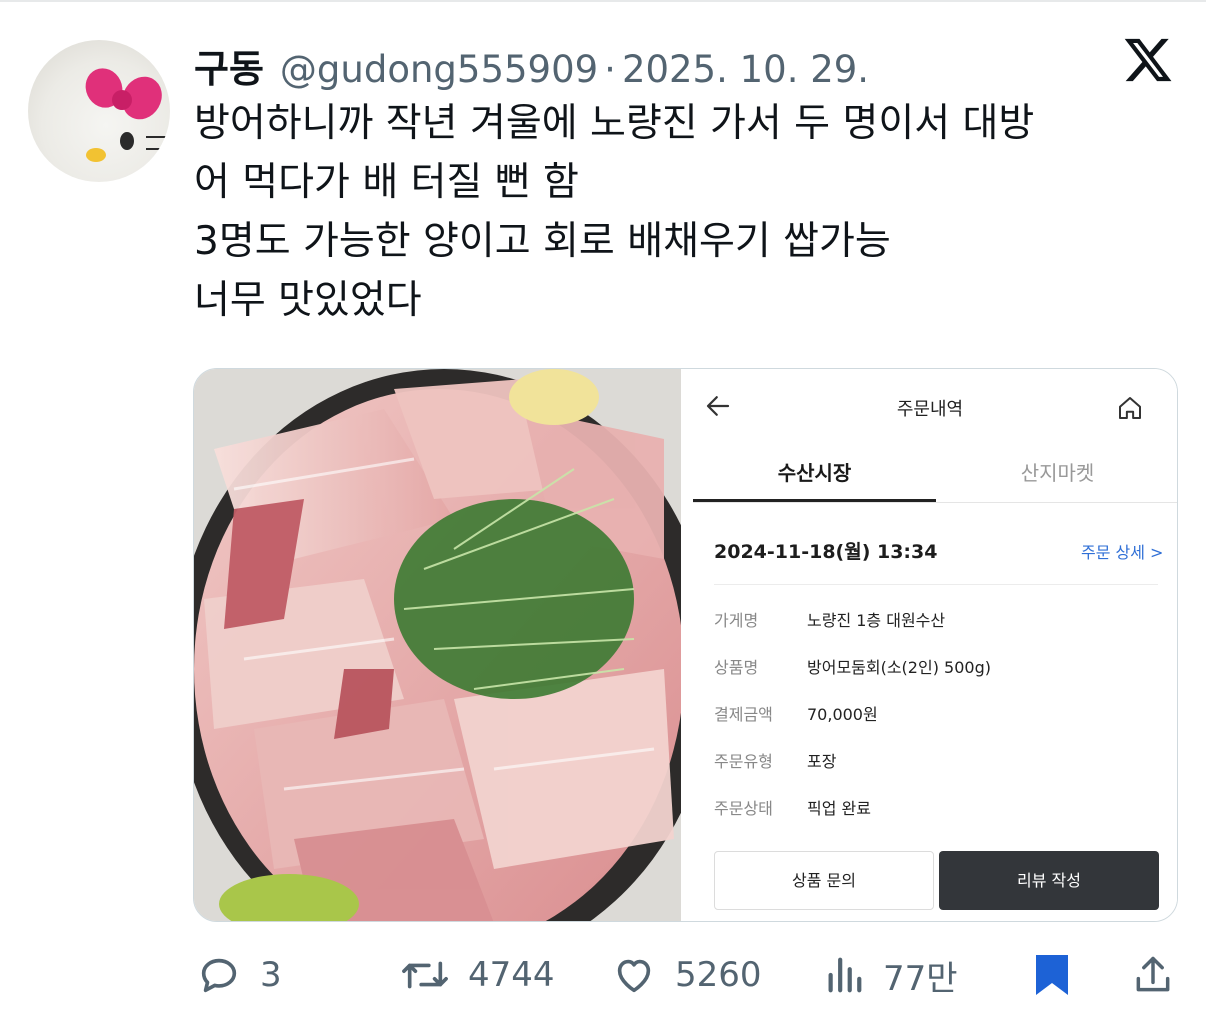 This screenshot has width=1206, height=1017. What do you see at coordinates (603, 976) in the screenshot?
I see `tweet-actions: 3 4744 5260 77만` at bounding box center [603, 976].